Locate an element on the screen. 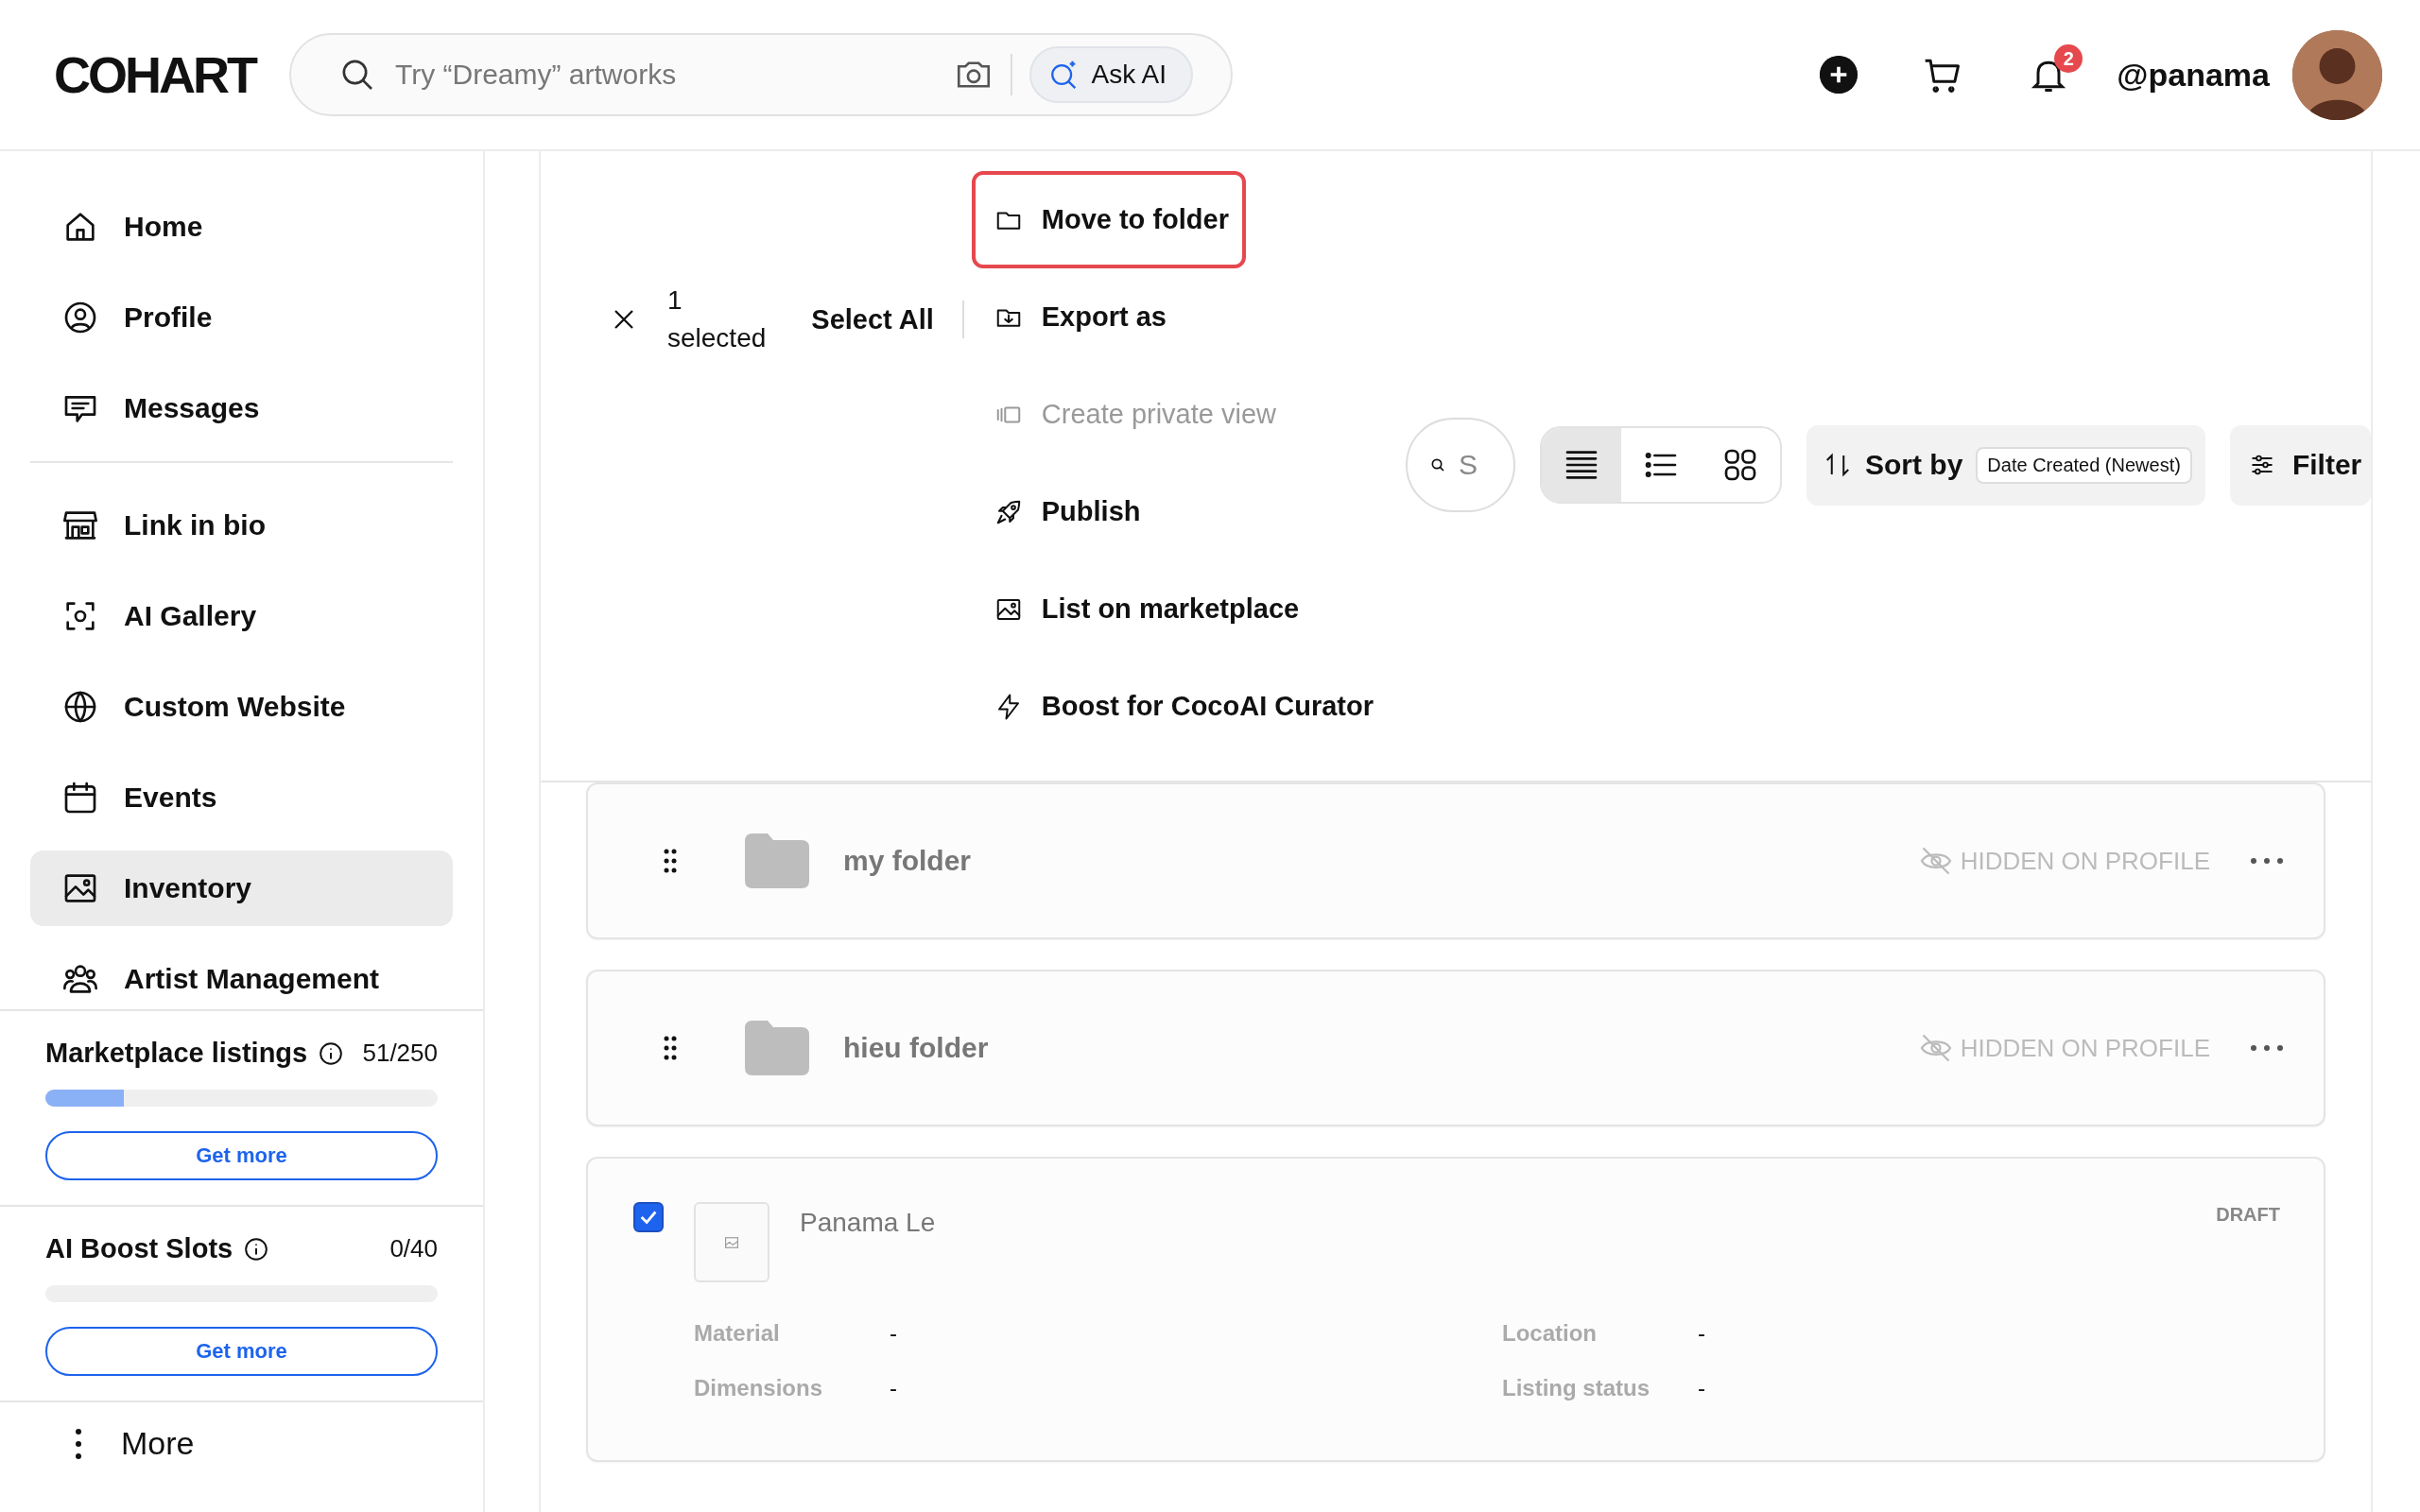  sidebar-item: Home is located at coordinates (242, 227).